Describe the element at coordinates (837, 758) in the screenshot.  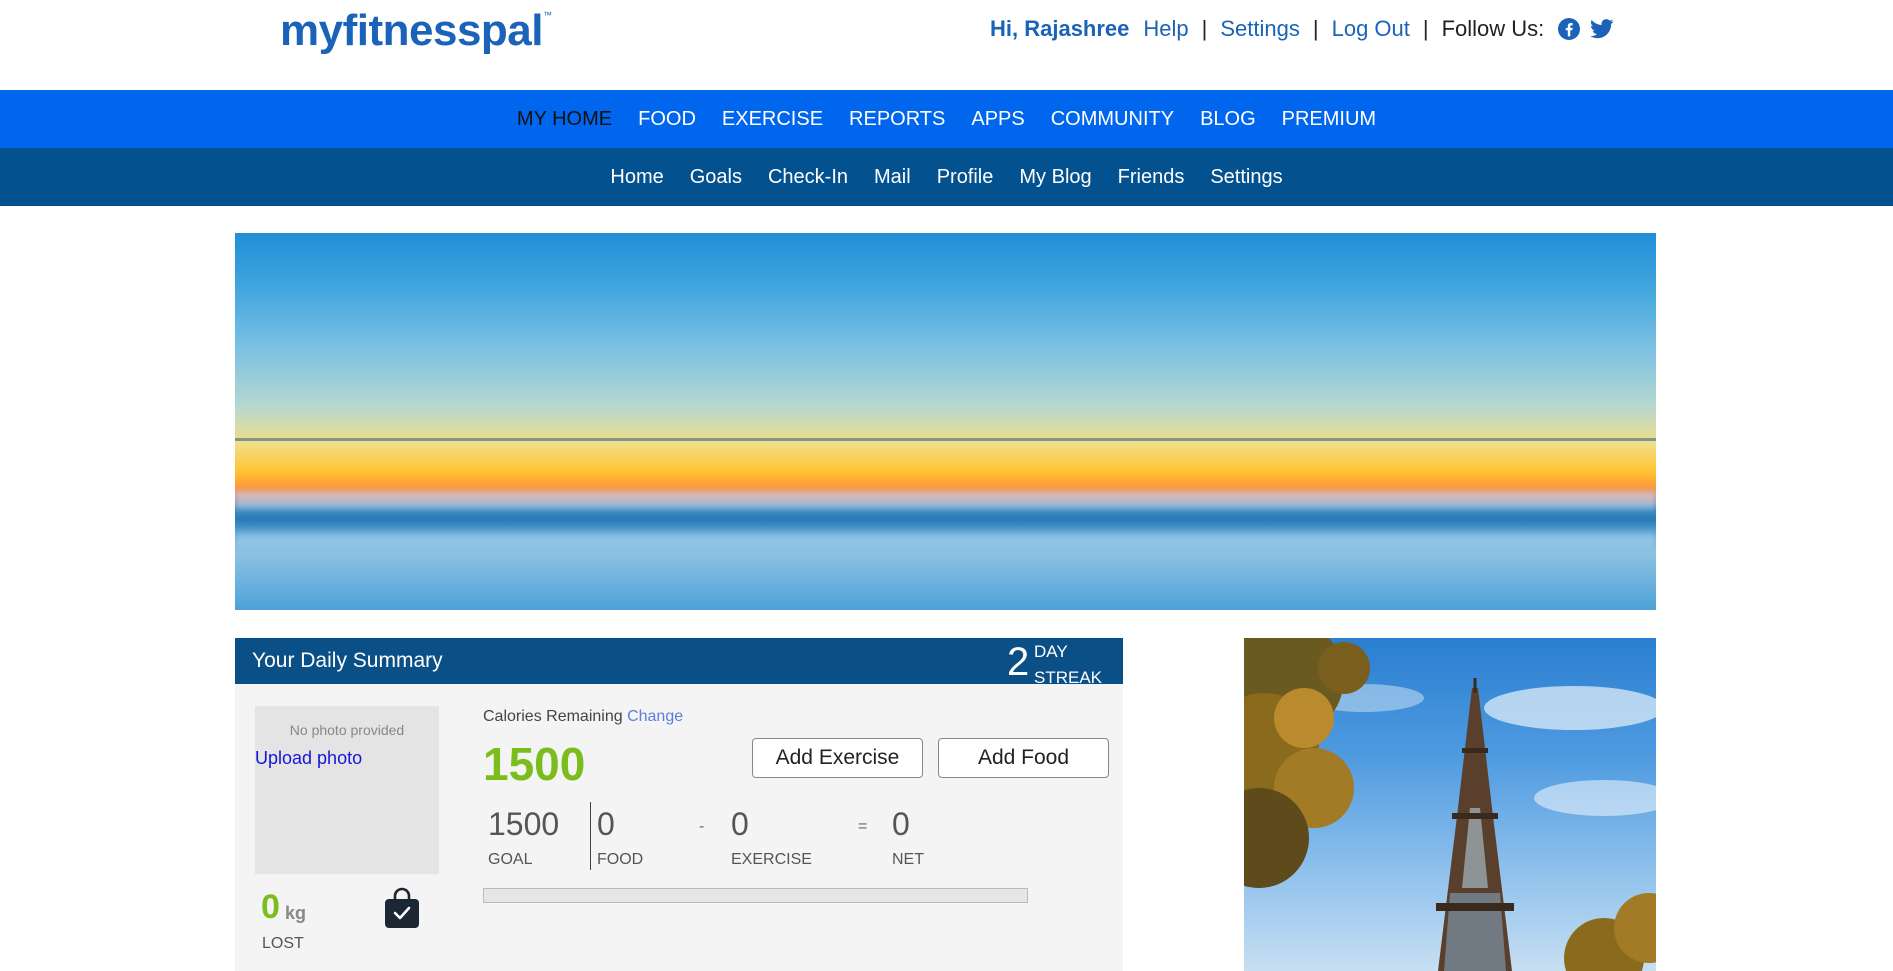
I see `add-exercise-button: Add Exercise` at that location.